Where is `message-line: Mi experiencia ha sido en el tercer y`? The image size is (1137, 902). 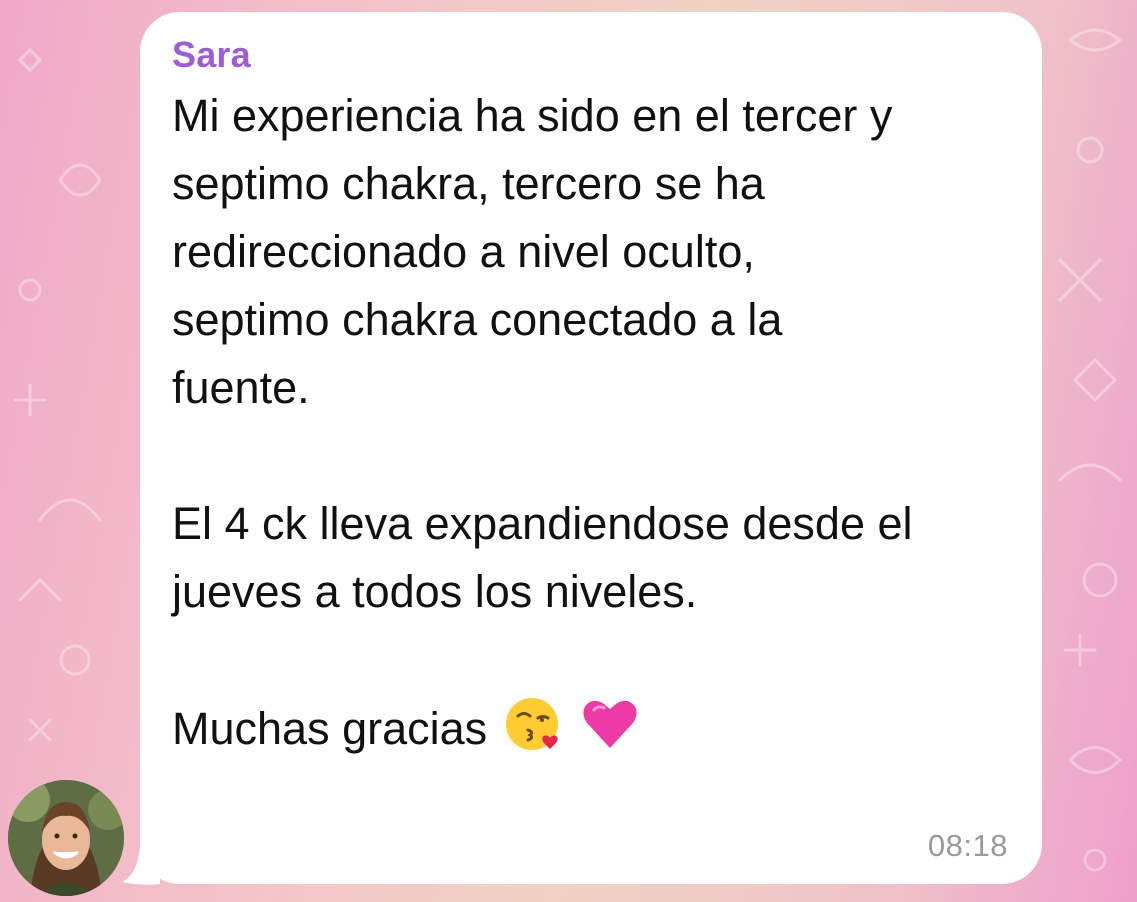 message-line: Mi experiencia ha sido en el tercer y is located at coordinates (532, 115).